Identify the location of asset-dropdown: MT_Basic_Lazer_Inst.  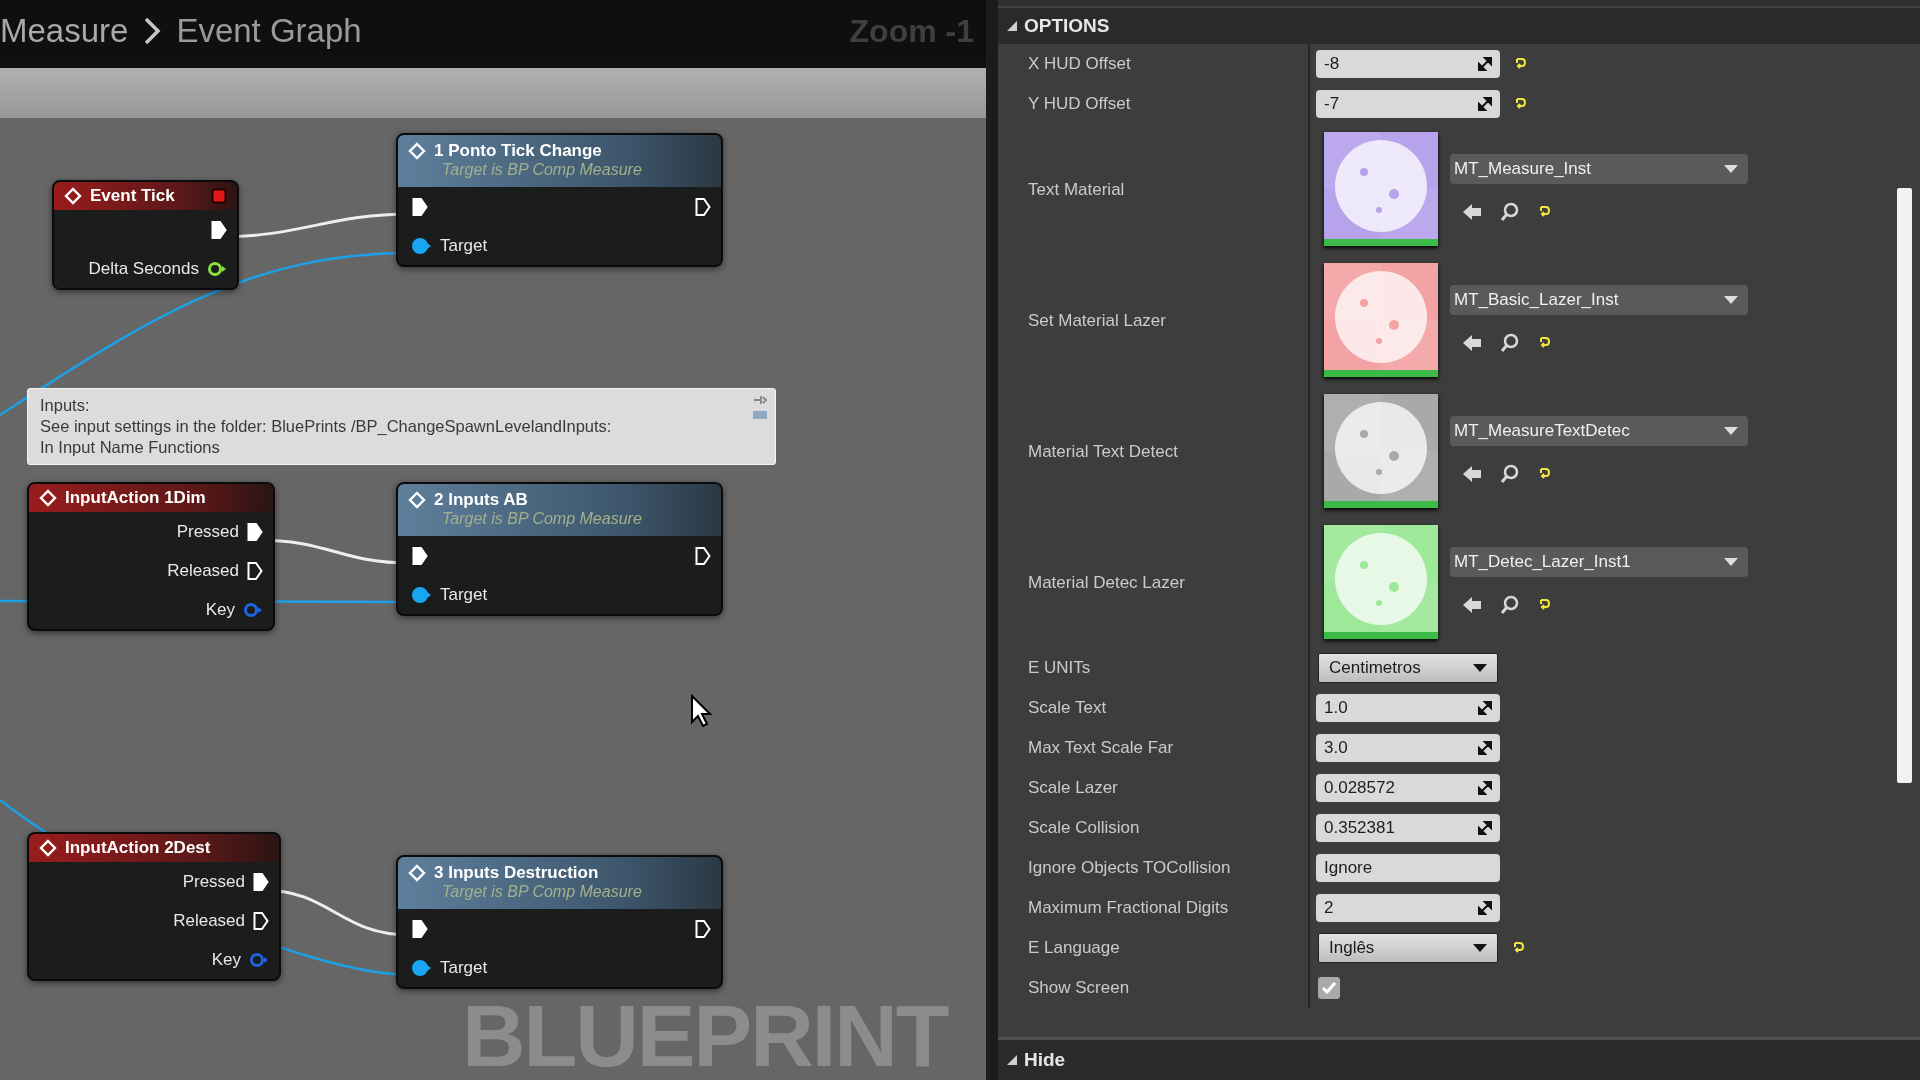
(1599, 300).